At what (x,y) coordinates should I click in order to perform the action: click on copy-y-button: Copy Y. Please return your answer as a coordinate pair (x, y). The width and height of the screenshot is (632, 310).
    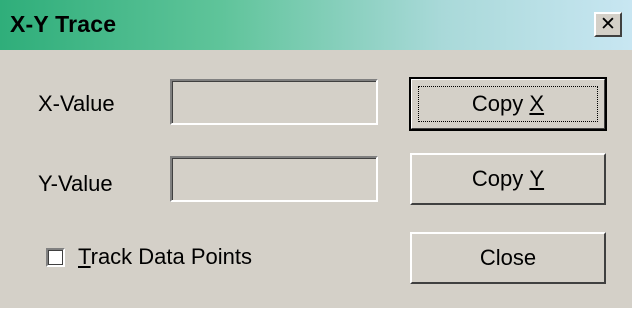
    Looking at the image, I should click on (508, 179).